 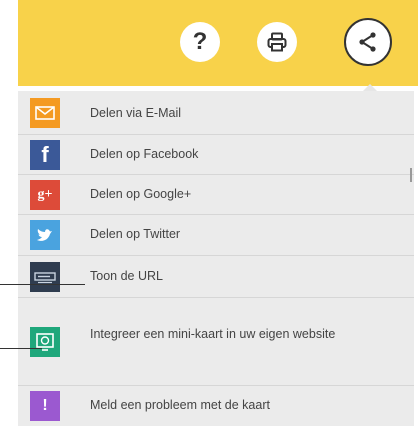 What do you see at coordinates (216, 155) in the screenshot?
I see `share-facebook-item: f Delen op Facebook` at bounding box center [216, 155].